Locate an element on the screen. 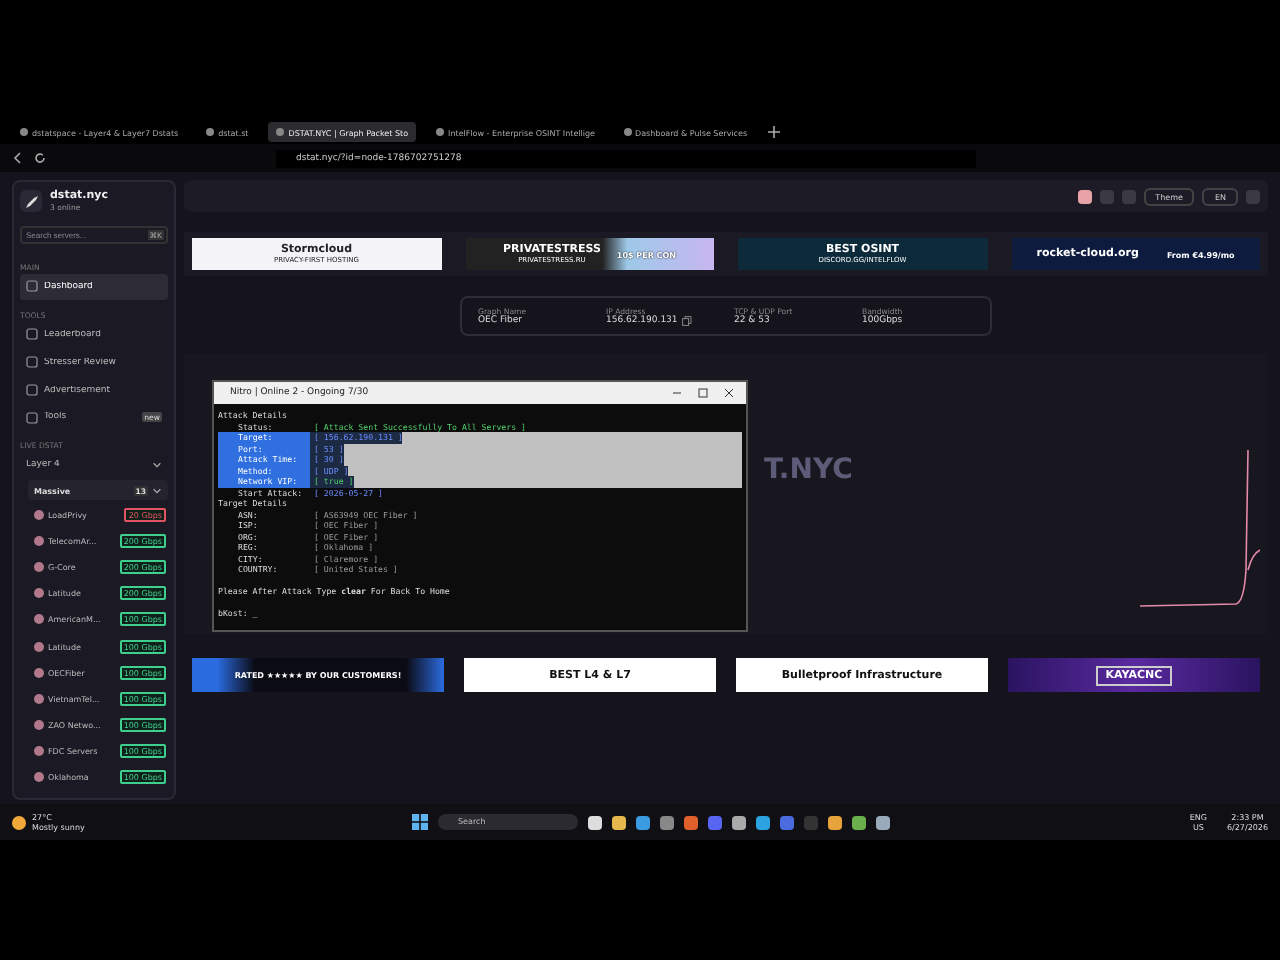  start-icon is located at coordinates (420, 822).